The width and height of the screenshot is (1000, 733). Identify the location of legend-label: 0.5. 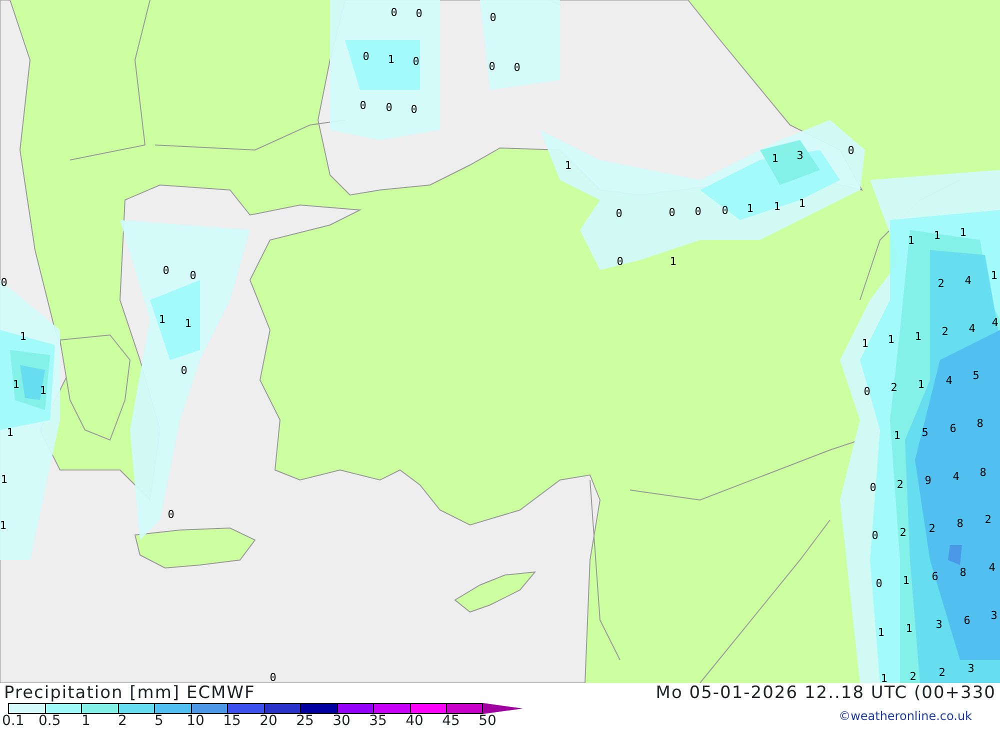
(49, 721).